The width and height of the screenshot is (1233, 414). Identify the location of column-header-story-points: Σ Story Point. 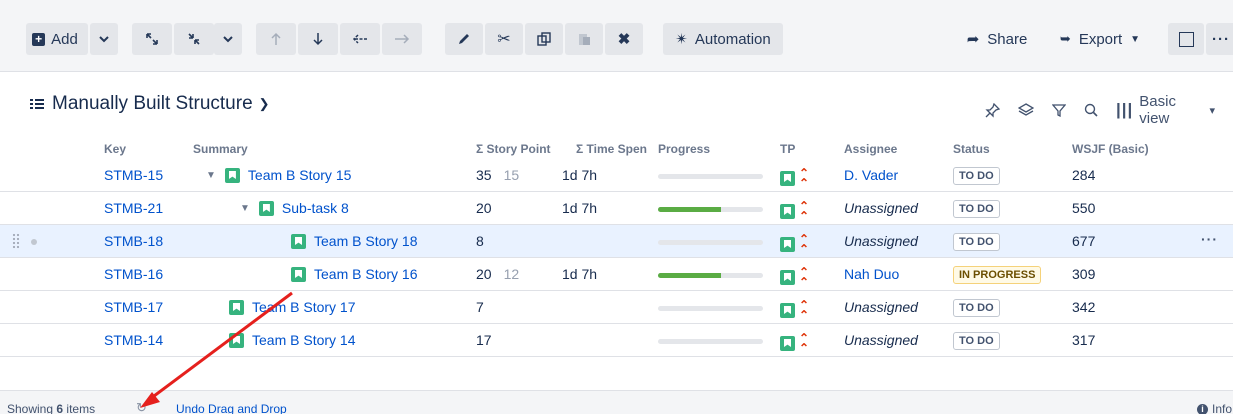
(520, 149).